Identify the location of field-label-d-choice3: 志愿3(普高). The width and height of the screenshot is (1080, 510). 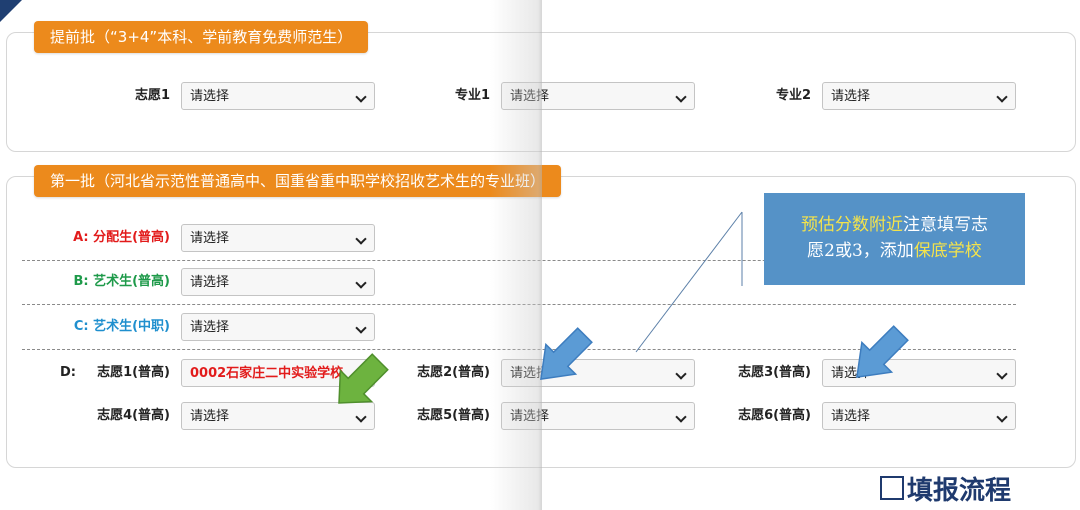
(774, 372).